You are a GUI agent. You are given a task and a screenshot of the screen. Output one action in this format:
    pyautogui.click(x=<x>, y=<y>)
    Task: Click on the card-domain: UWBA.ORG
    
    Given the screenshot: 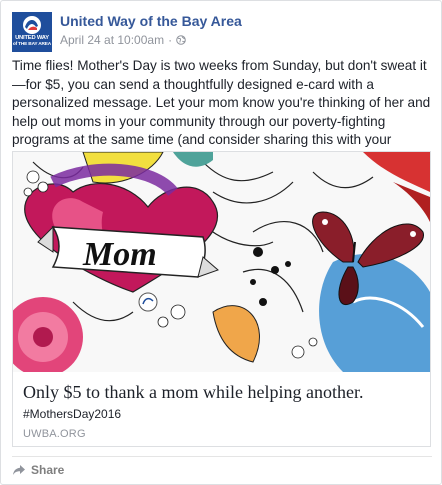 What is the action you would take?
    pyautogui.click(x=54, y=434)
    